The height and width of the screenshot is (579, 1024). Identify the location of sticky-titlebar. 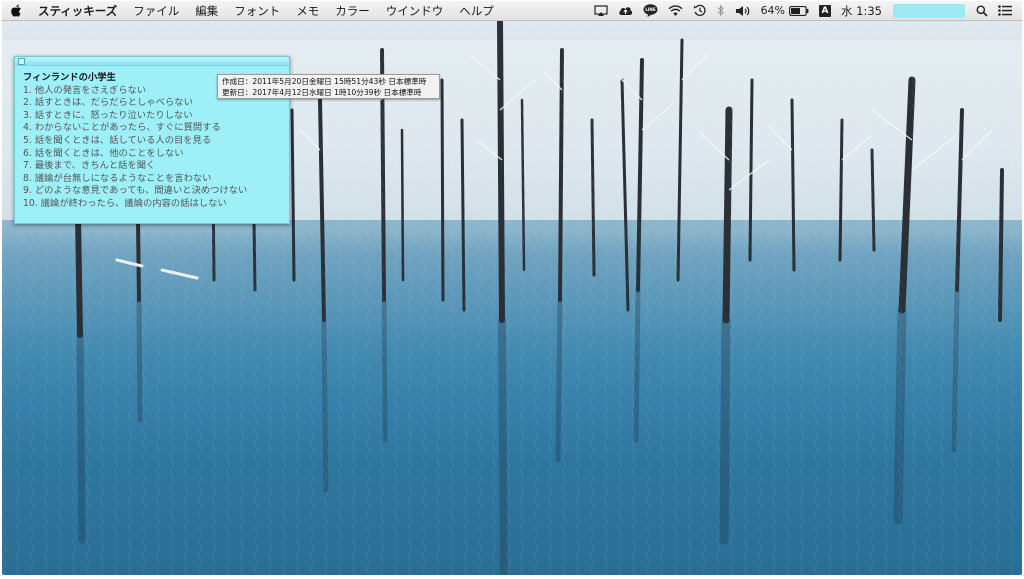
(152, 61).